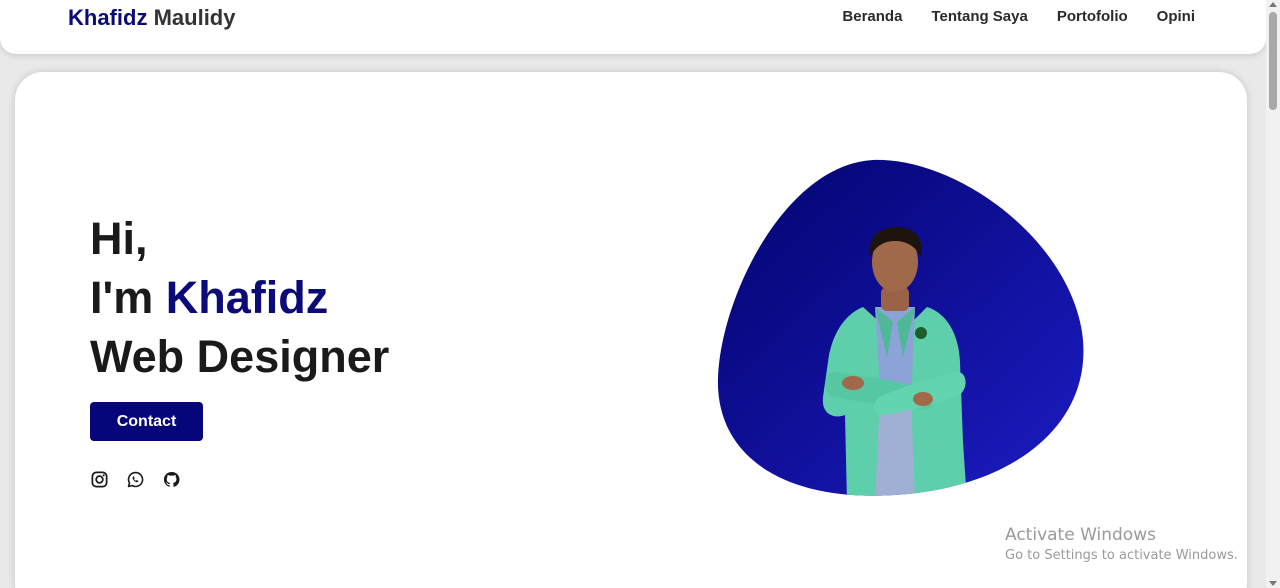  Describe the element at coordinates (1092, 16) in the screenshot. I see `nav-item-portofolio: Portofolio` at that location.